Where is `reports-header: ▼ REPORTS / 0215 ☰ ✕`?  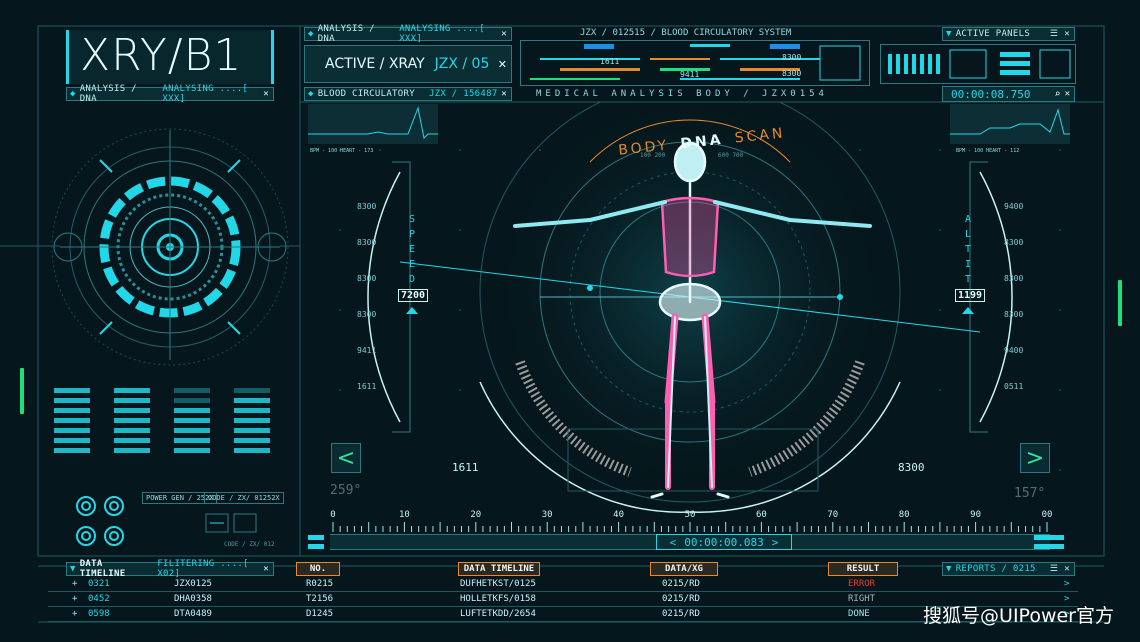 reports-header: ▼ REPORTS / 0215 ☰ ✕ is located at coordinates (1008, 569).